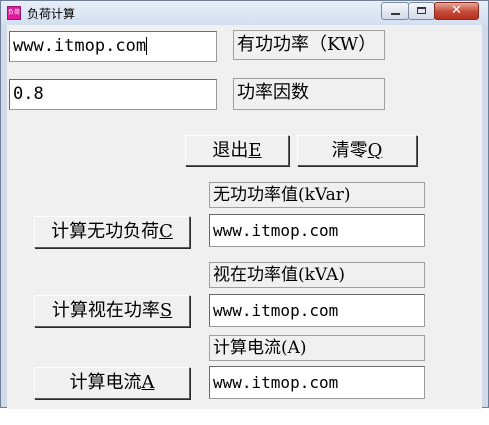 The image size is (489, 425). What do you see at coordinates (51, 14) in the screenshot?
I see `window-title: 负荷计算` at bounding box center [51, 14].